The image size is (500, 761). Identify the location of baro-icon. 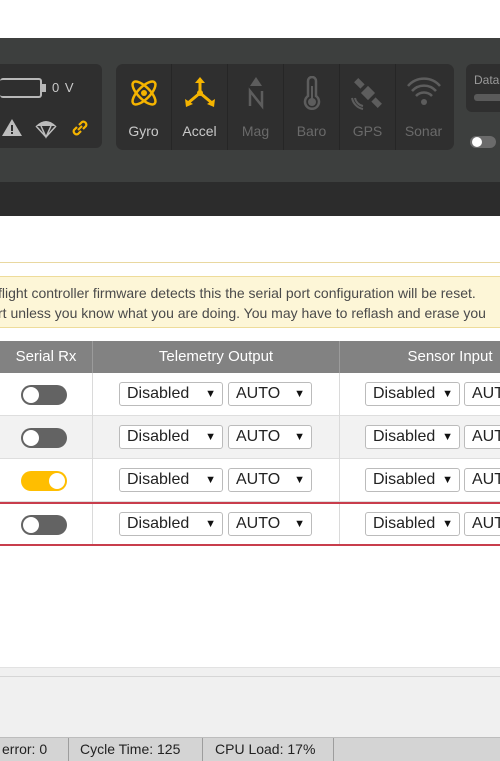
(312, 93).